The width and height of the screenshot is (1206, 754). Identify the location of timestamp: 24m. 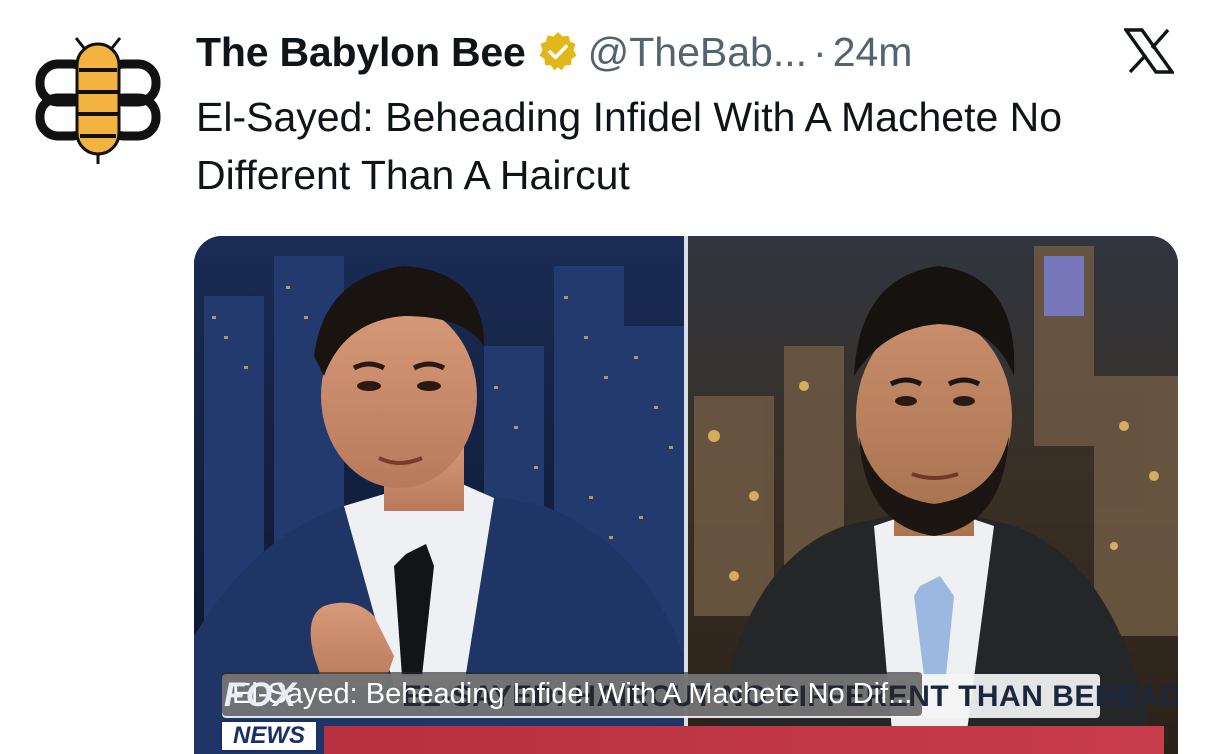
(873, 52).